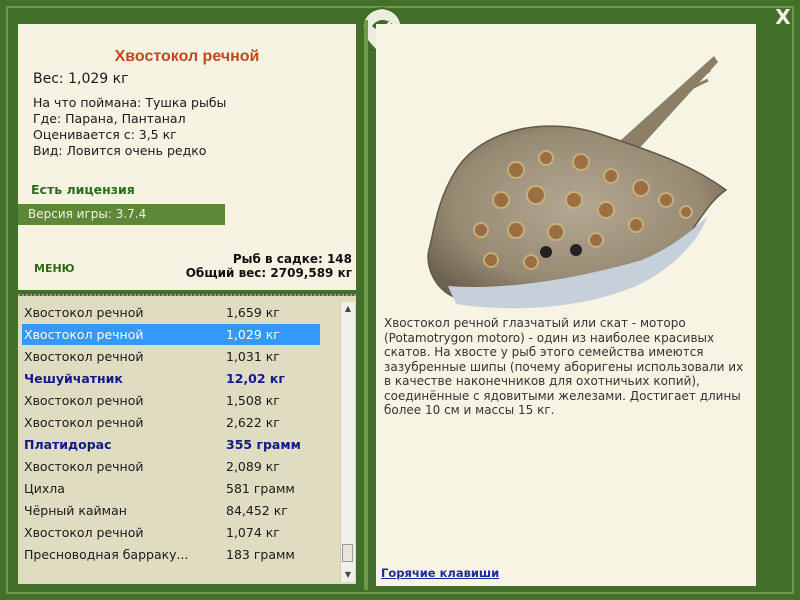  Describe the element at coordinates (347, 553) in the screenshot. I see `scroll-thumb` at that location.